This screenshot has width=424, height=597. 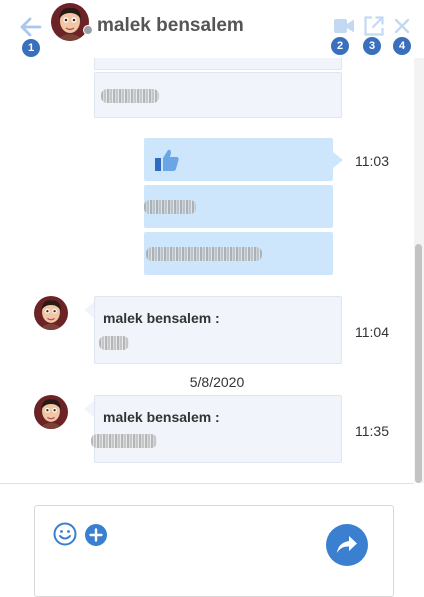 I want to click on contact-name: malek bensalem, so click(x=170, y=25).